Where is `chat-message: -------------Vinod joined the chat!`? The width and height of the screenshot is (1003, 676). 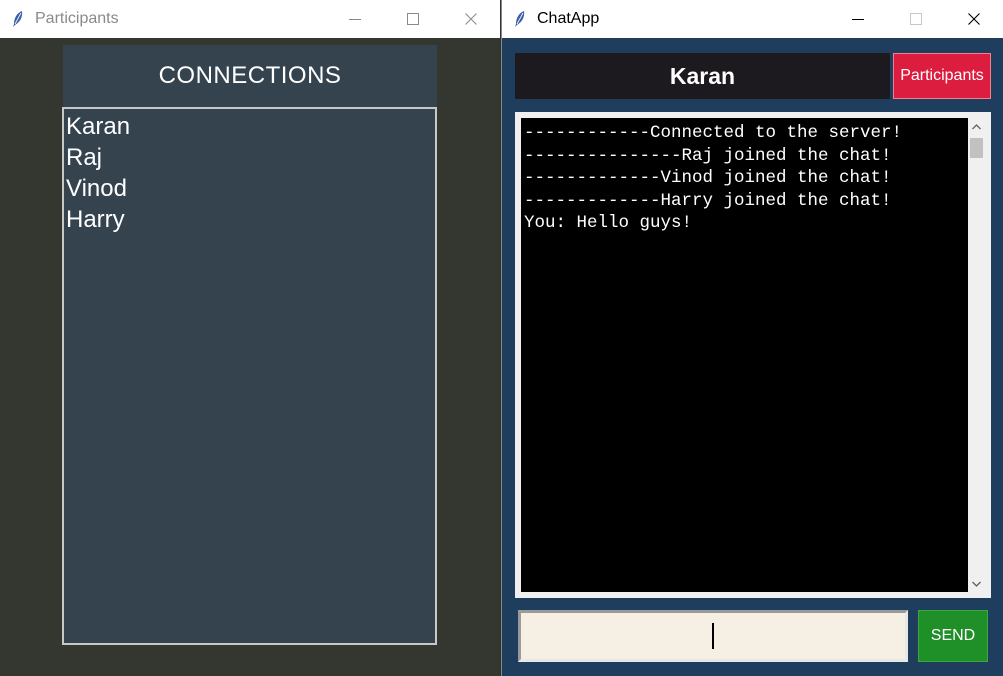 chat-message: -------------Vinod joined the chat! is located at coordinates (708, 178).